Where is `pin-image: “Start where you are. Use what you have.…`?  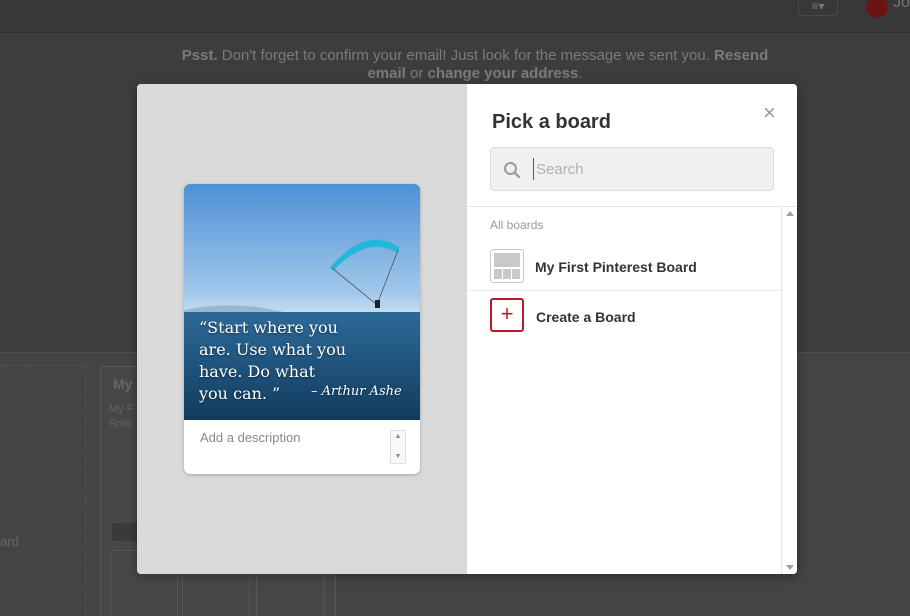 pin-image: “Start where you are. Use what you have.… is located at coordinates (302, 302).